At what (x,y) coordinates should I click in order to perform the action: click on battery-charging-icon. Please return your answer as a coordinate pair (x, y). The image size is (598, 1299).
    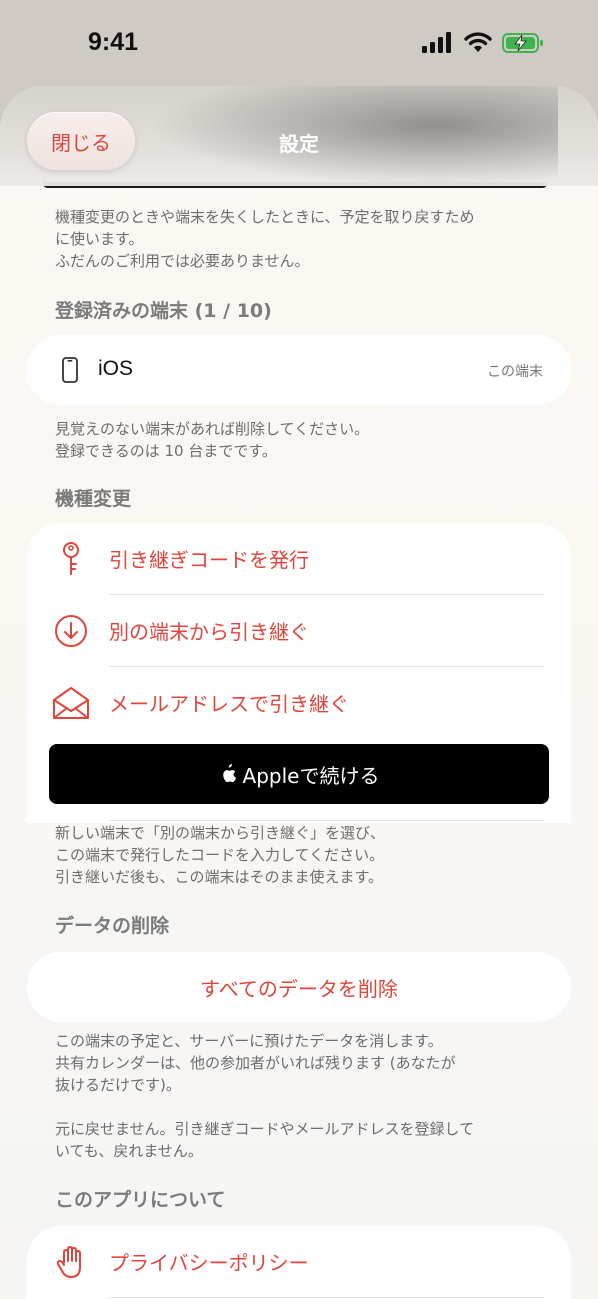
    Looking at the image, I should click on (522, 43).